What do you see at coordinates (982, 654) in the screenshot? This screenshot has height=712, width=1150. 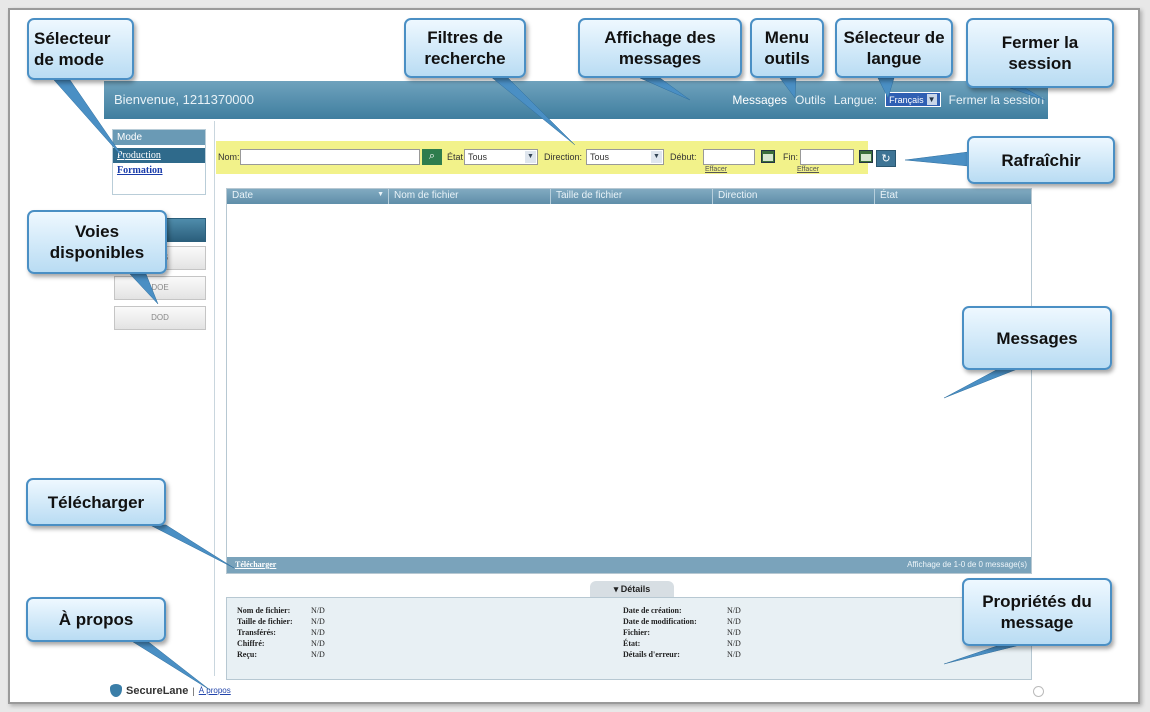 I see `pointer-properties` at bounding box center [982, 654].